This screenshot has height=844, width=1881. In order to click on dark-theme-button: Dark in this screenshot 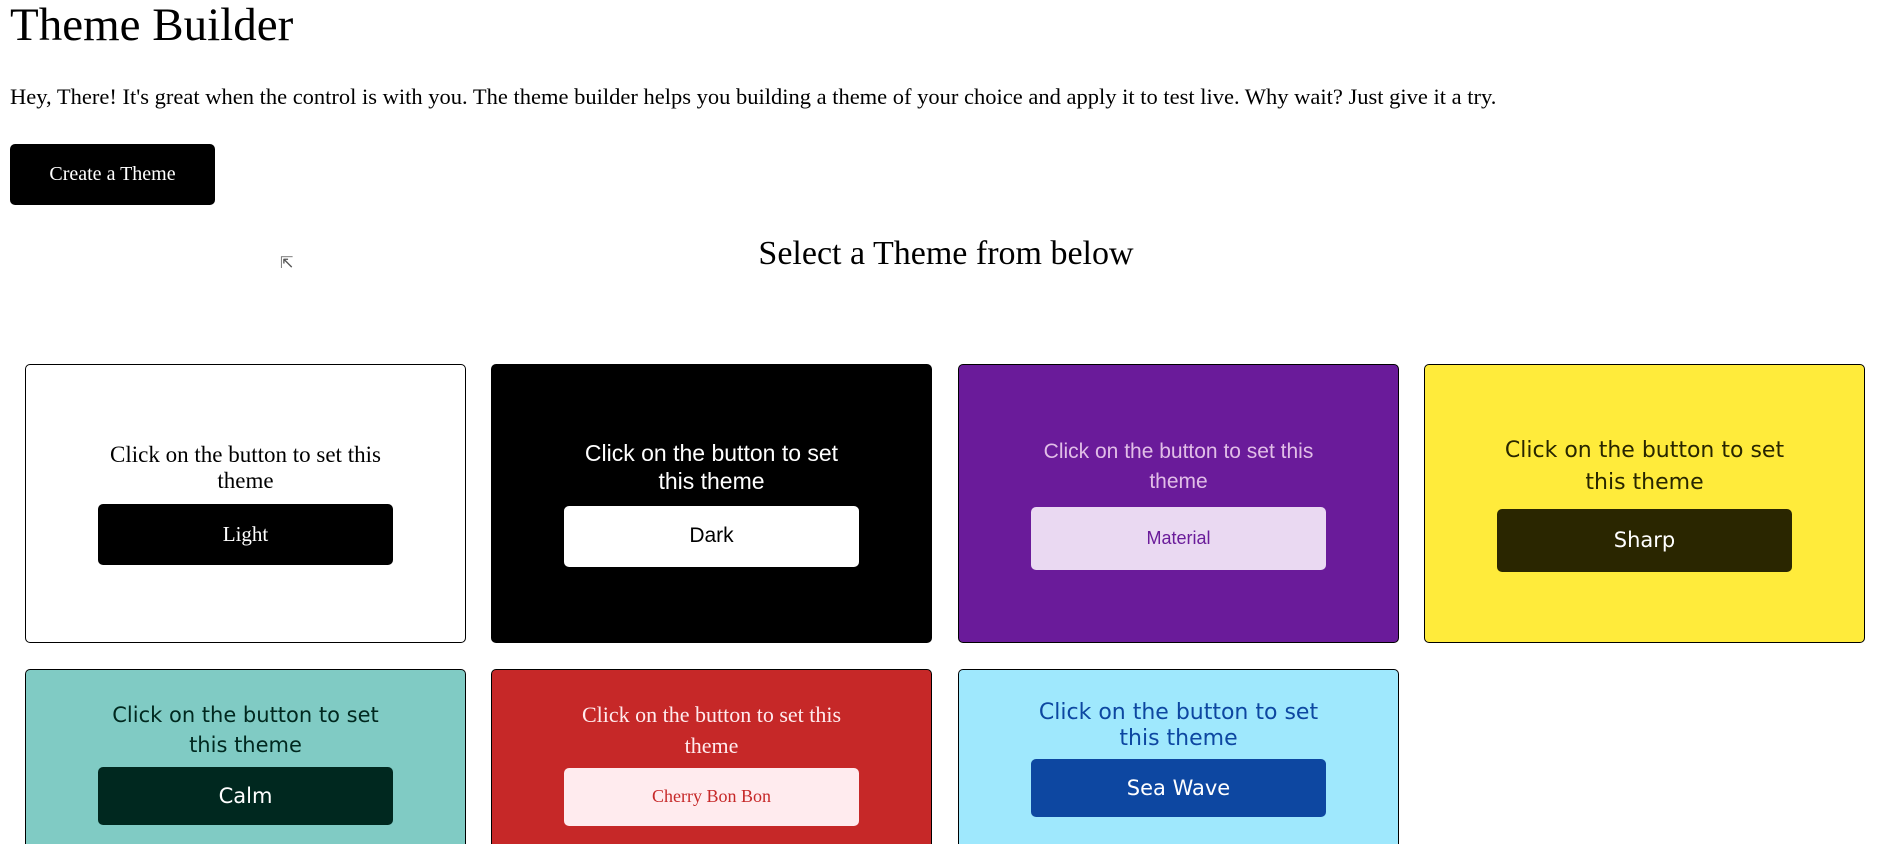, I will do `click(711, 536)`.